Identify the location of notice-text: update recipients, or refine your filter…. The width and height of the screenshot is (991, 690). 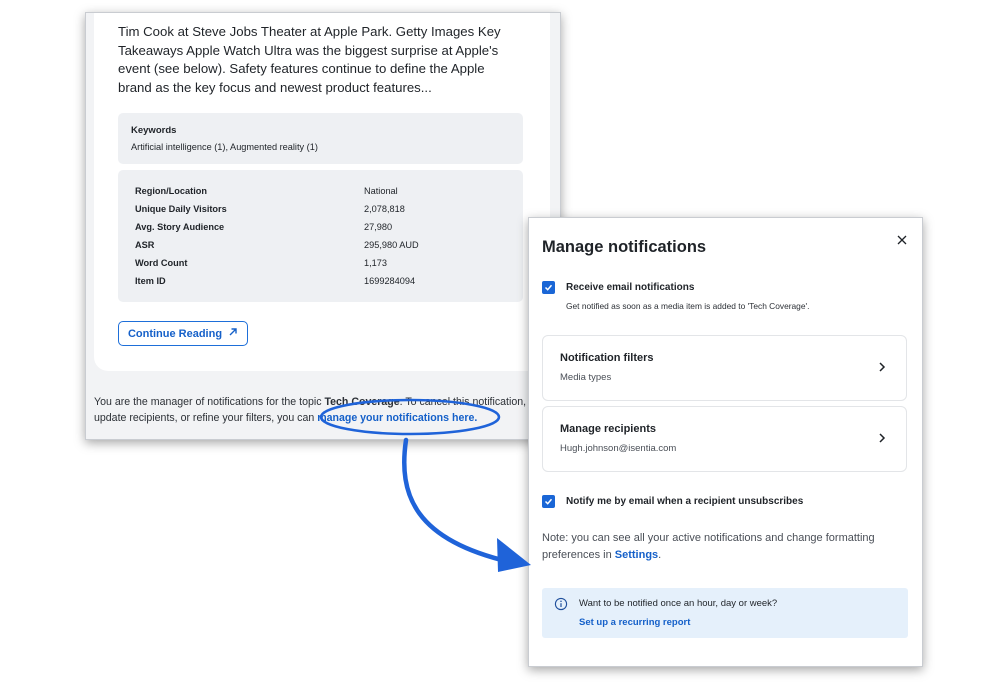
(206, 417).